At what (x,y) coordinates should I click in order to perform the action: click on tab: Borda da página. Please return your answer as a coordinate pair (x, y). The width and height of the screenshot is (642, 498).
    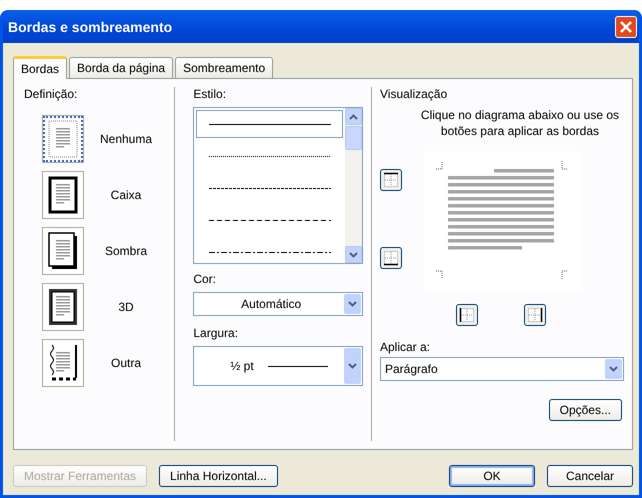
    Looking at the image, I should click on (121, 67).